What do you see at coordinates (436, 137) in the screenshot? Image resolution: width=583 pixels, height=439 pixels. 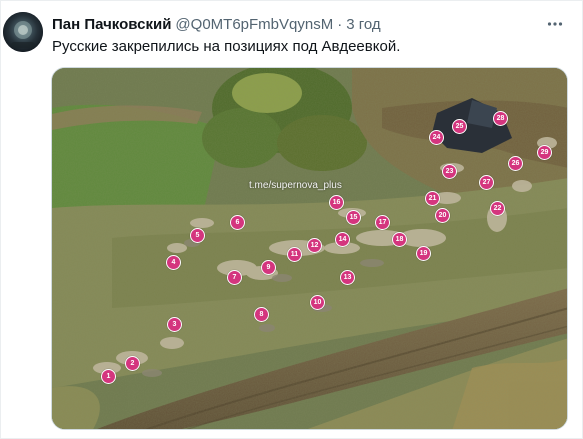 I see `marker-24: 24` at bounding box center [436, 137].